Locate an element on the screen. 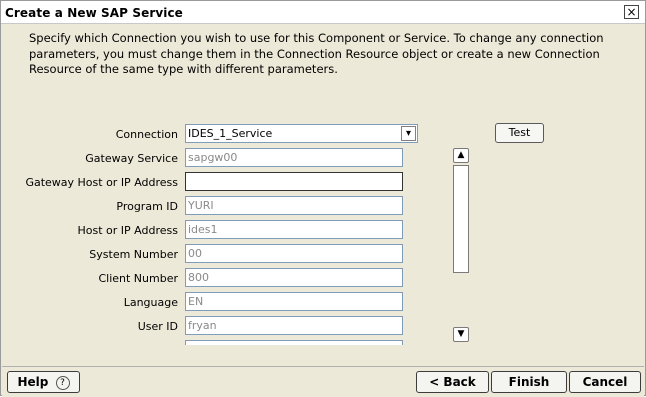  language-field: EN is located at coordinates (294, 301).